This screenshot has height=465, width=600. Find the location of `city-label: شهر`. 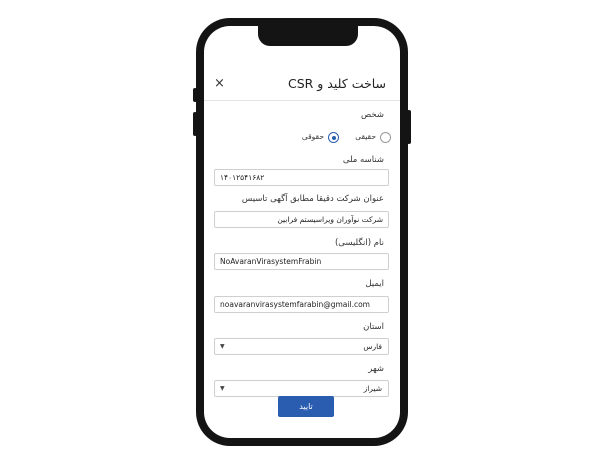

city-label: شهر is located at coordinates (376, 369).